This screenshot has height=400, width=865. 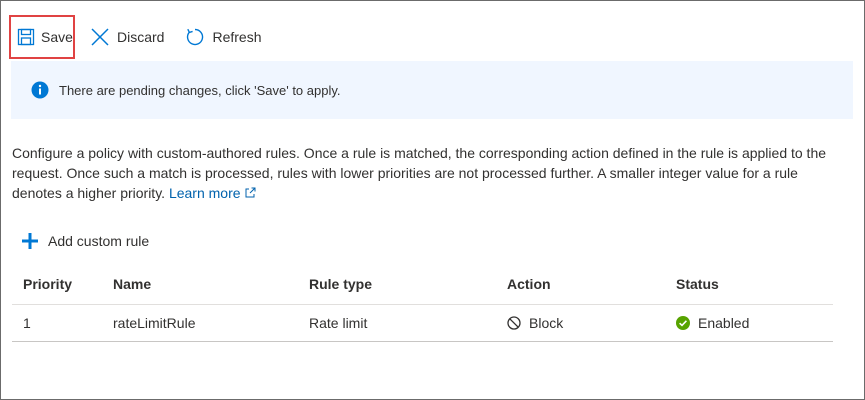 I want to click on cell-priority: 1, so click(x=27, y=323).